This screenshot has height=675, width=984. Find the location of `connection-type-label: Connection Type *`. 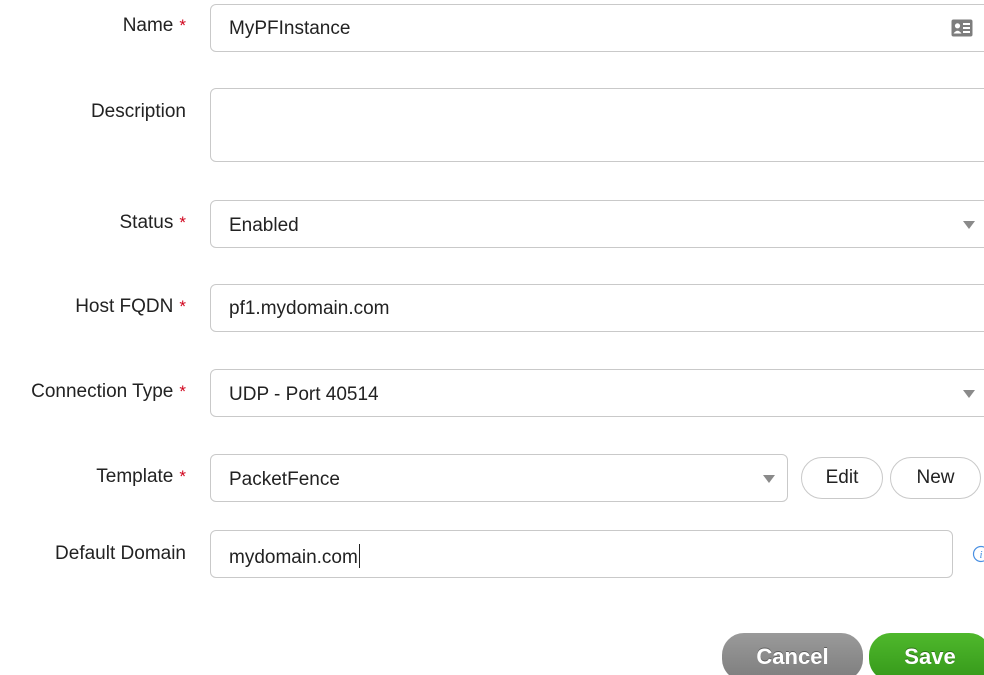

connection-type-label: Connection Type * is located at coordinates (108, 391).